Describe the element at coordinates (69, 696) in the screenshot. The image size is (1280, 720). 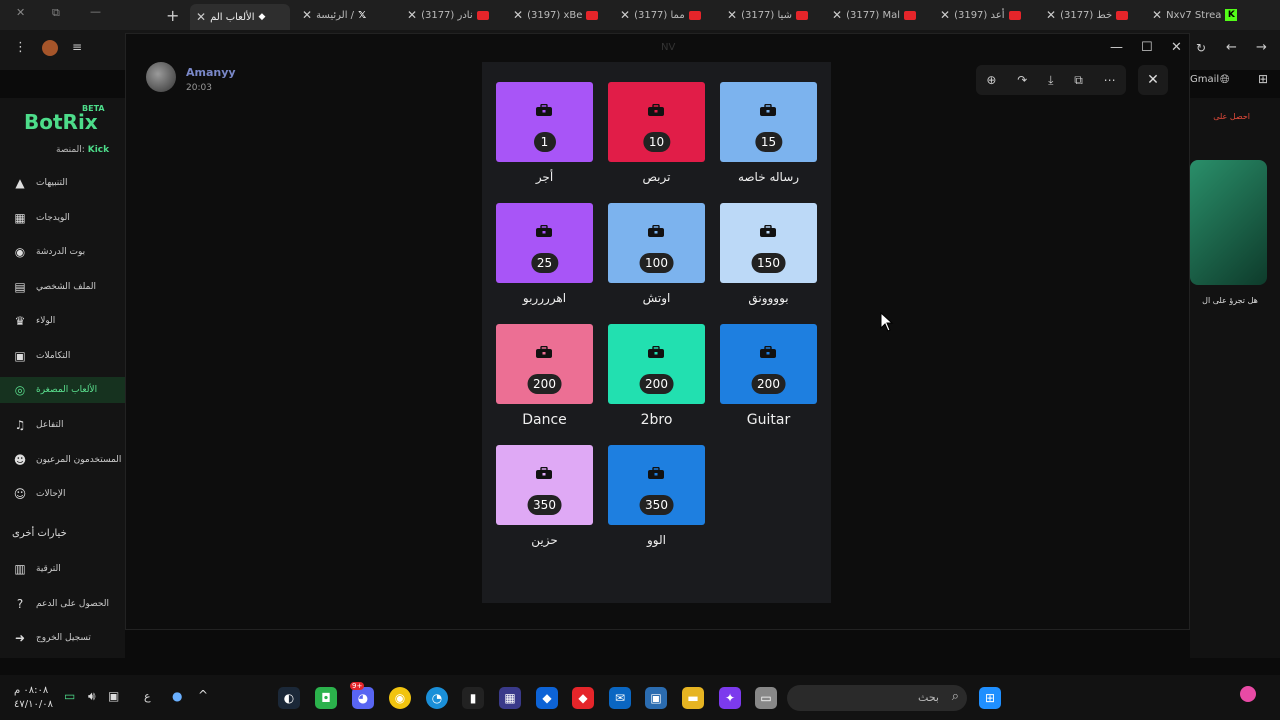
I see `battery-icon: ▭` at that location.